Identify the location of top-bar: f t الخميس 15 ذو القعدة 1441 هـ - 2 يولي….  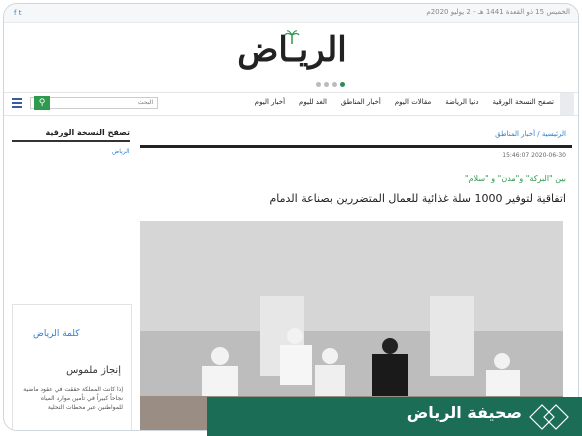
(291, 13).